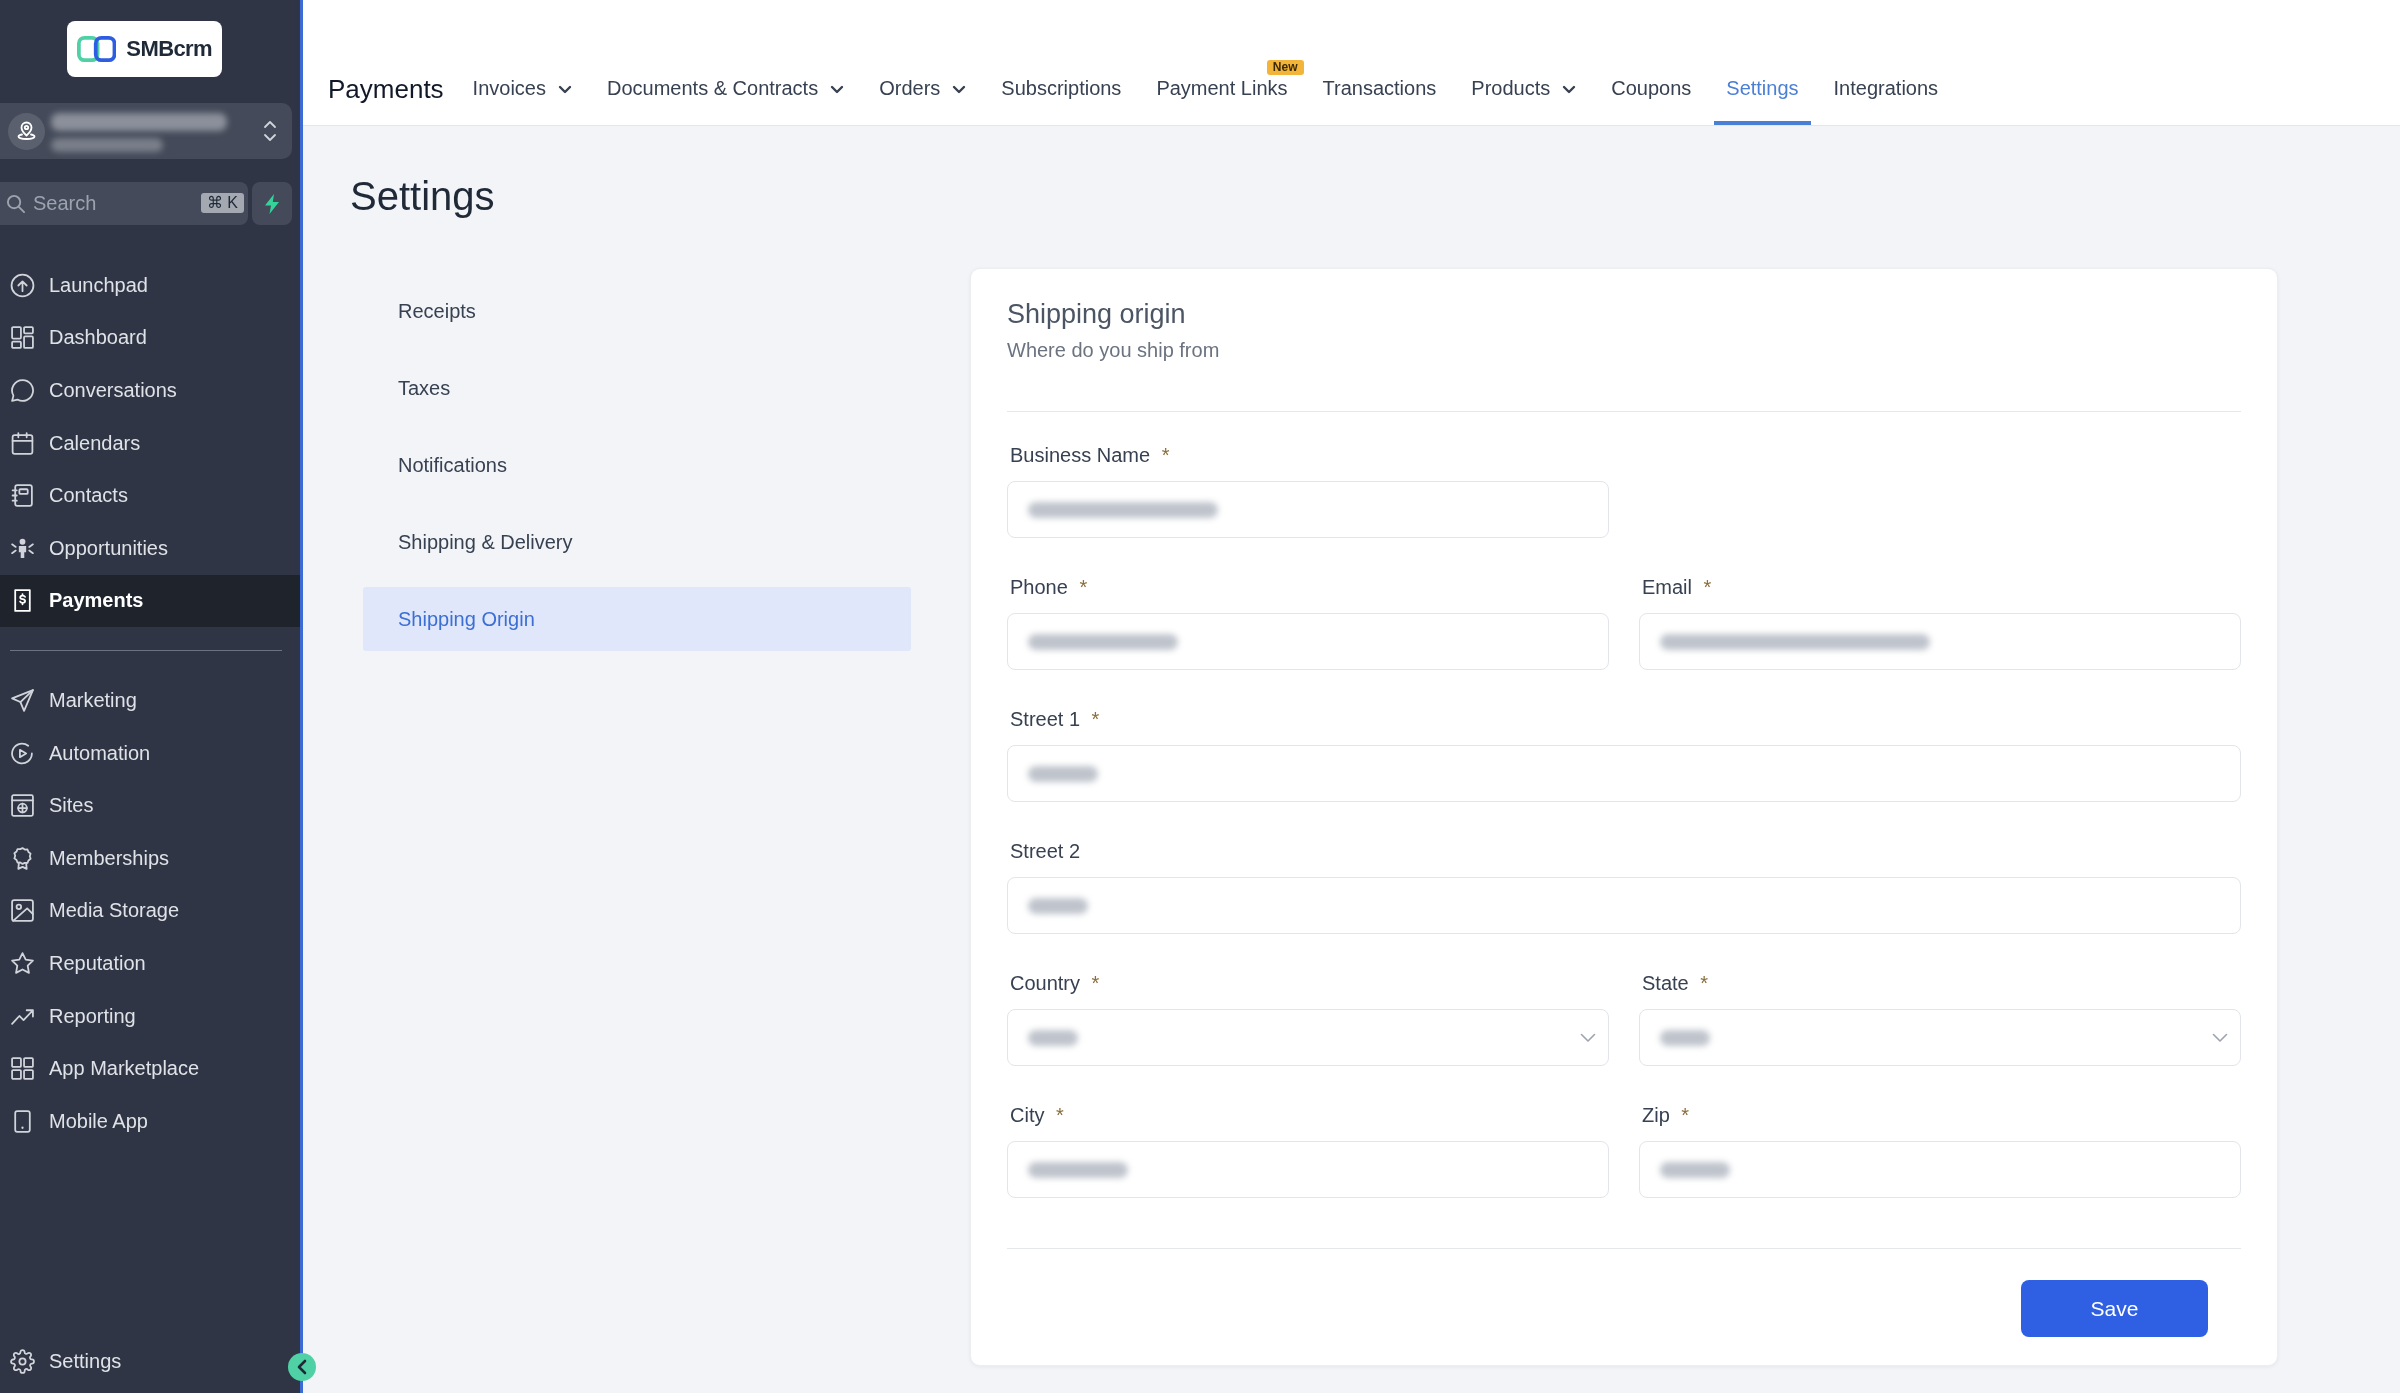 Image resolution: width=2400 pixels, height=1393 pixels. What do you see at coordinates (97, 49) in the screenshot?
I see `logo-icon` at bounding box center [97, 49].